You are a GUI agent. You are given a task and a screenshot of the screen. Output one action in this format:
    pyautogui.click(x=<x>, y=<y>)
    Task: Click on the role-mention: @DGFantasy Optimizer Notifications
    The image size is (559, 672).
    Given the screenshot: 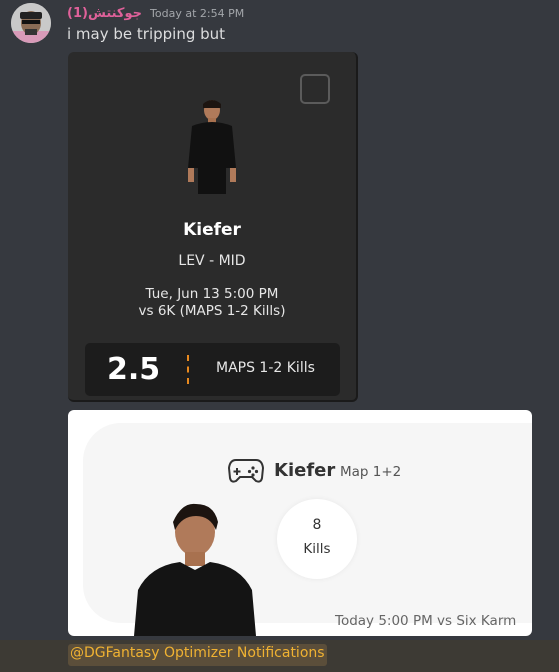 What is the action you would take?
    pyautogui.click(x=197, y=655)
    